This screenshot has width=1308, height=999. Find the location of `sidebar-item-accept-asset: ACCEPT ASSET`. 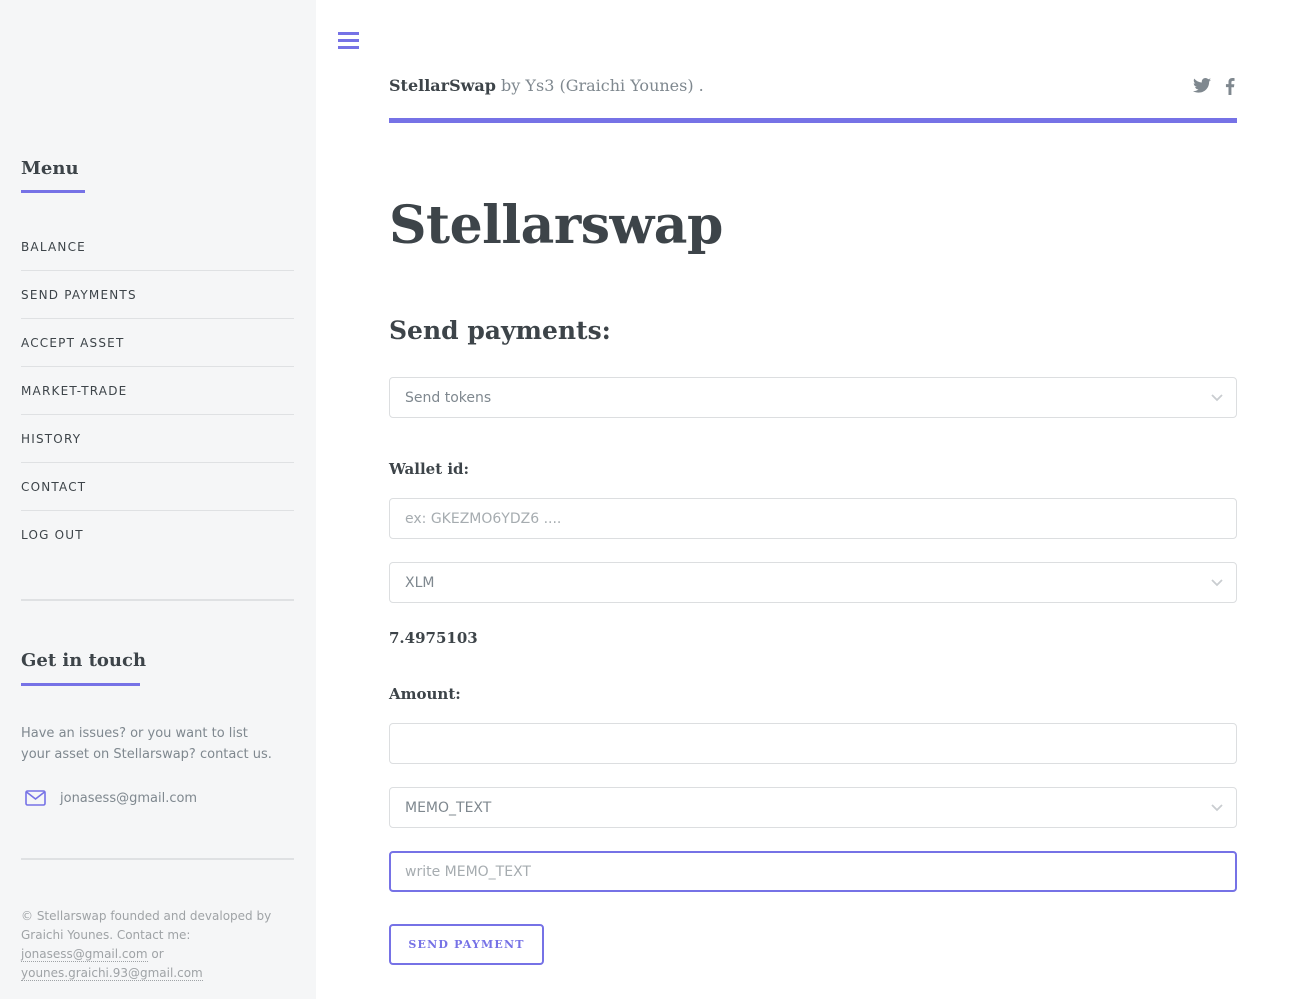

sidebar-item-accept-asset: ACCEPT ASSET is located at coordinates (157, 343).